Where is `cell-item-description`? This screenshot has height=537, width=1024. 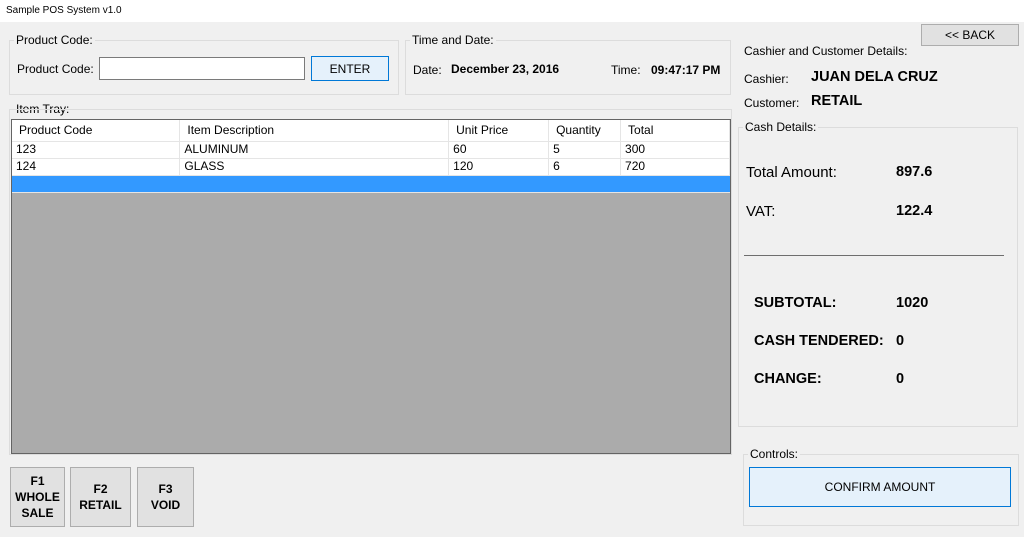 cell-item-description is located at coordinates (314, 184).